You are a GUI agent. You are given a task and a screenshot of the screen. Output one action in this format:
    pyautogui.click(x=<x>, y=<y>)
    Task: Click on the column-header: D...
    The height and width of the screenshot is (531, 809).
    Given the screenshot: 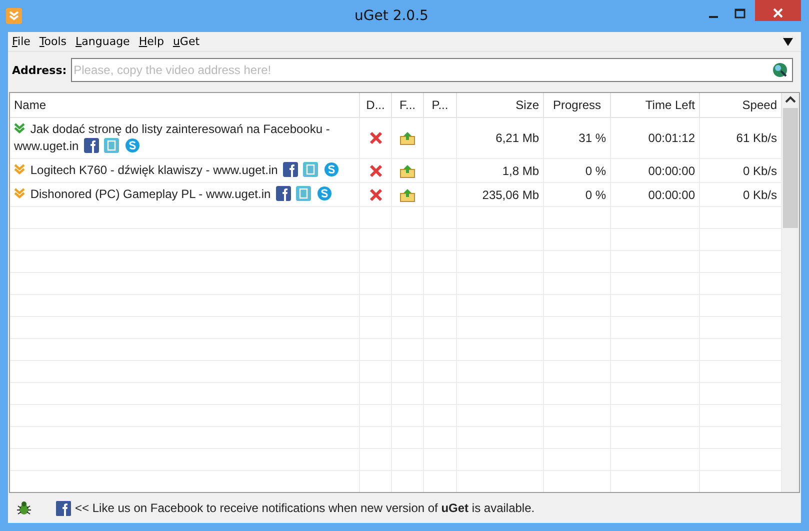 What is the action you would take?
    pyautogui.click(x=376, y=105)
    